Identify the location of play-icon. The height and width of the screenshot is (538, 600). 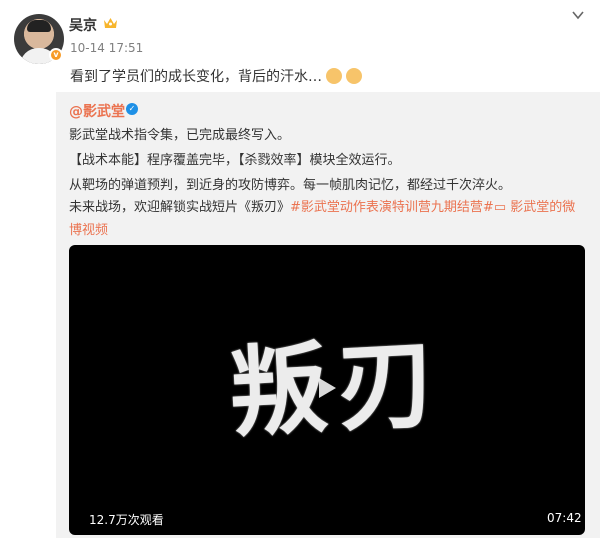
(327, 388).